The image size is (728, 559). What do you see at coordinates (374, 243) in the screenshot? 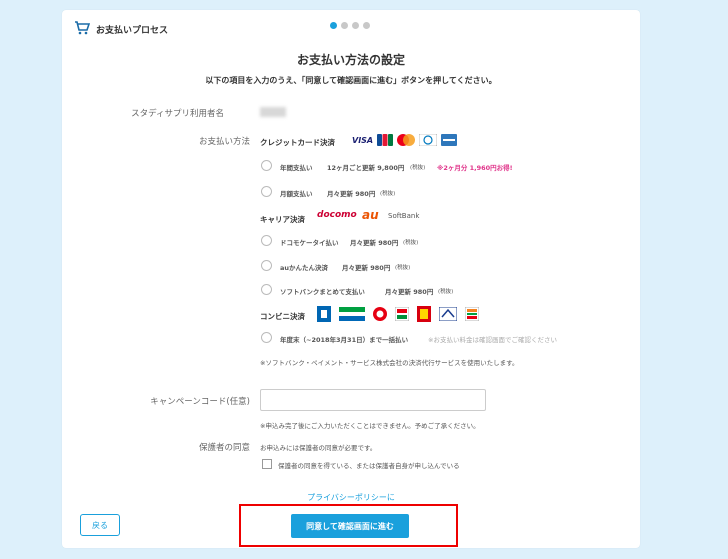
I see `docomo-option-detail: 月々更新 980円` at bounding box center [374, 243].